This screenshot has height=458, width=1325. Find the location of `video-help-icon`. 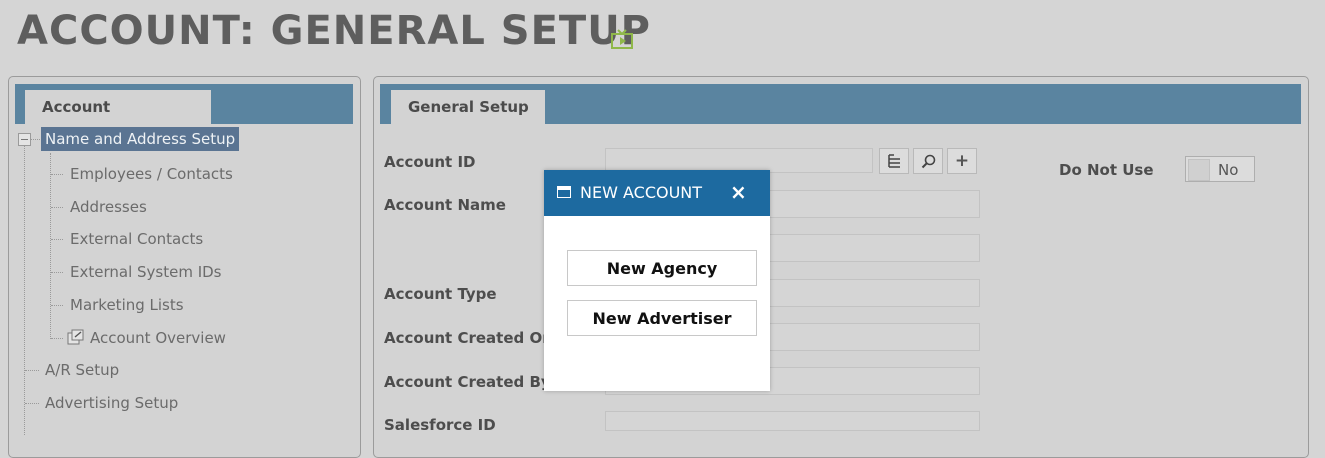

video-help-icon is located at coordinates (622, 39).